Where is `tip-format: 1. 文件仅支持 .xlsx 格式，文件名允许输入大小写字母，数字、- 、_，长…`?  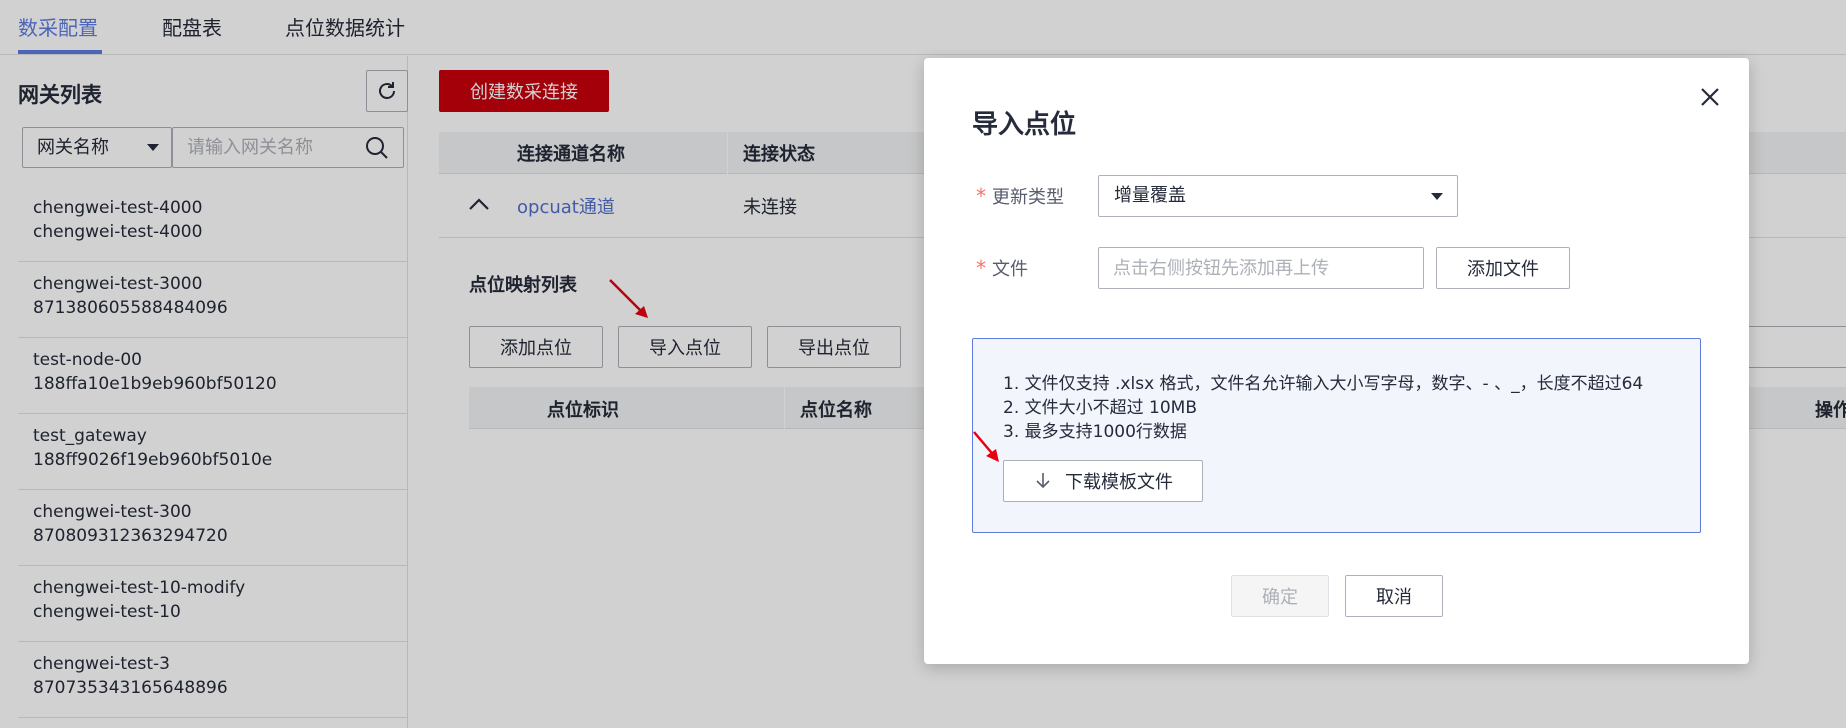 tip-format: 1. 文件仅支持 .xlsx 格式，文件名允许输入大小写字母，数字、- 、_，长… is located at coordinates (1323, 384).